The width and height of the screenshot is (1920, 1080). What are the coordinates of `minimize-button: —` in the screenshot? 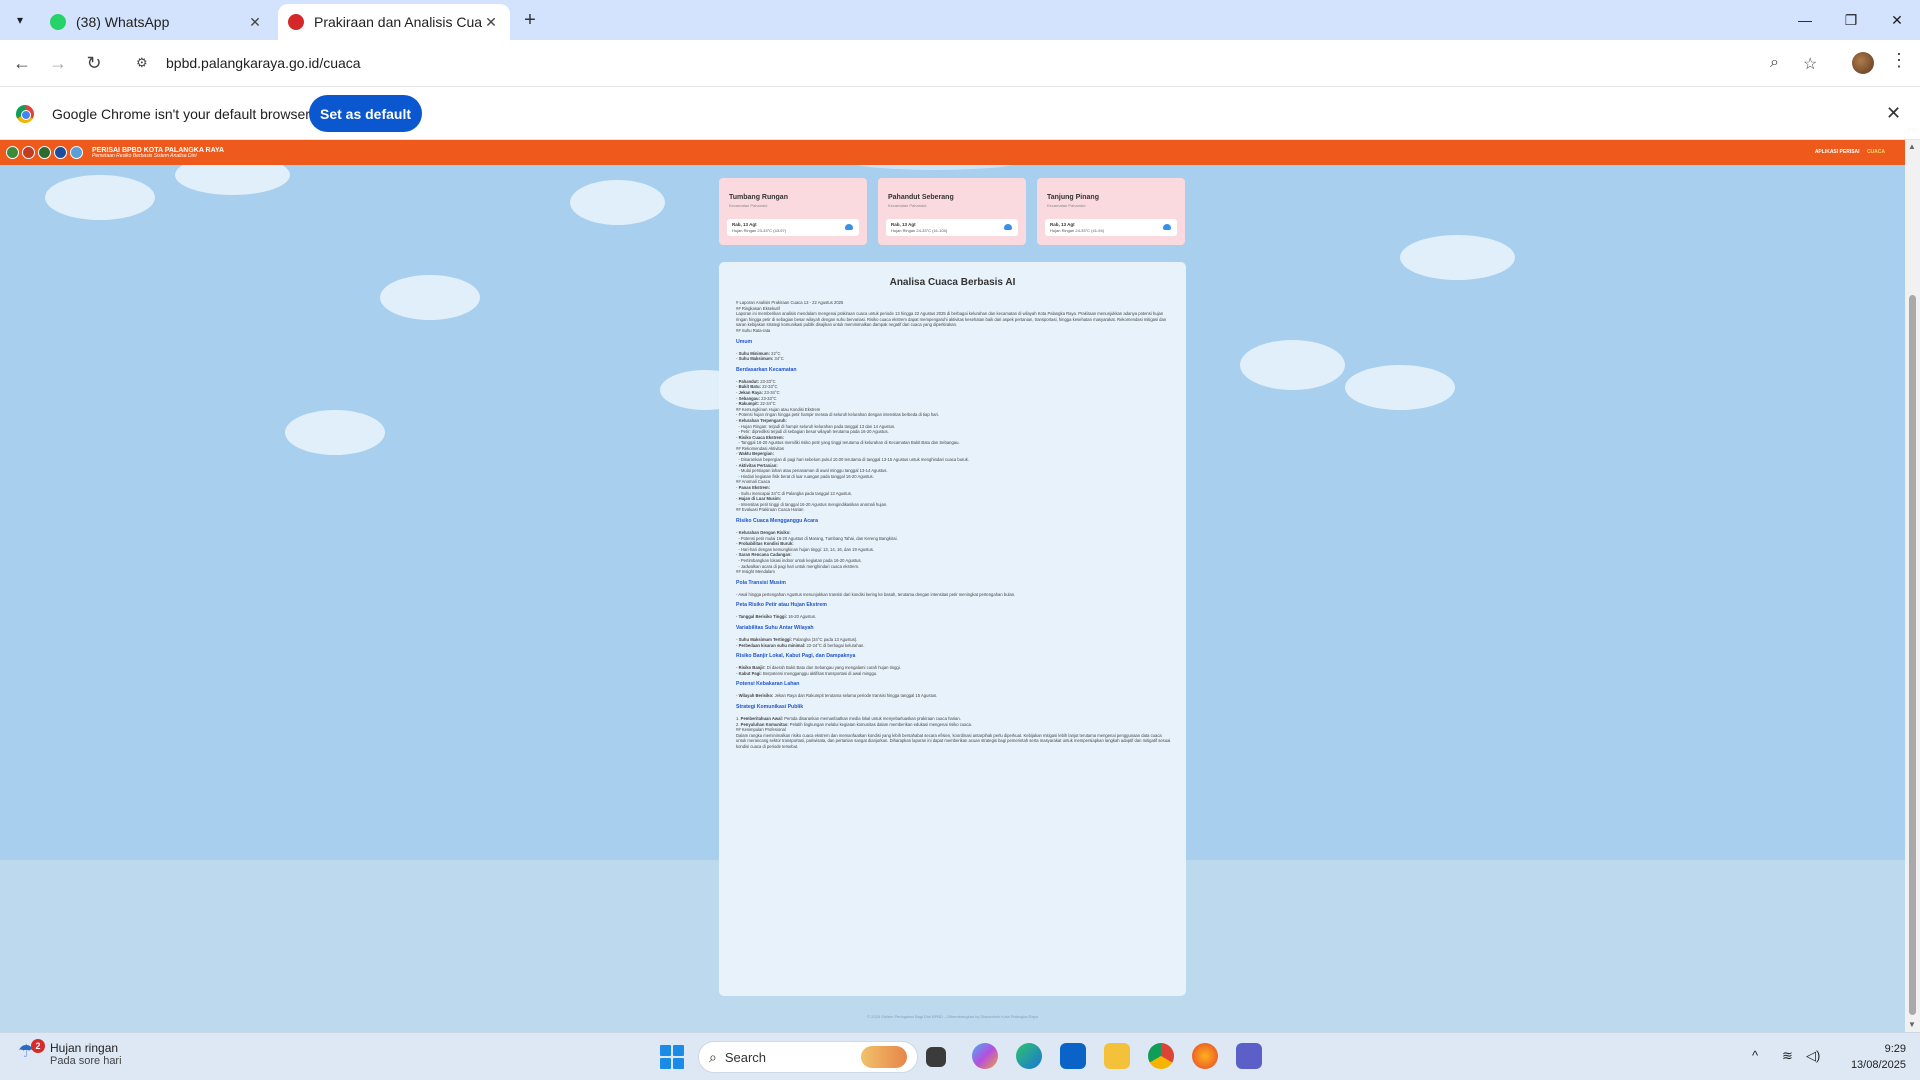 It's located at (1805, 20).